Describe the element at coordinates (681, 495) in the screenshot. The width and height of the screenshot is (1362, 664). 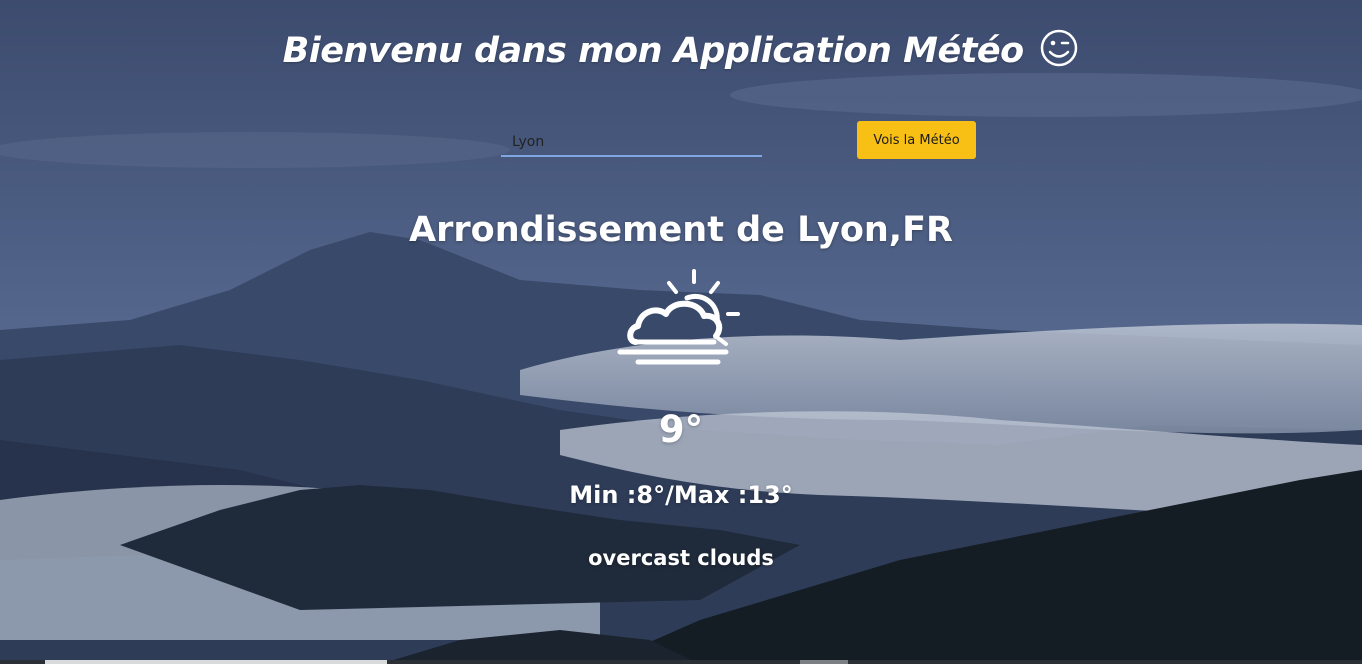
I see `min-max-temperature: Min :8°/Max :13°` at that location.